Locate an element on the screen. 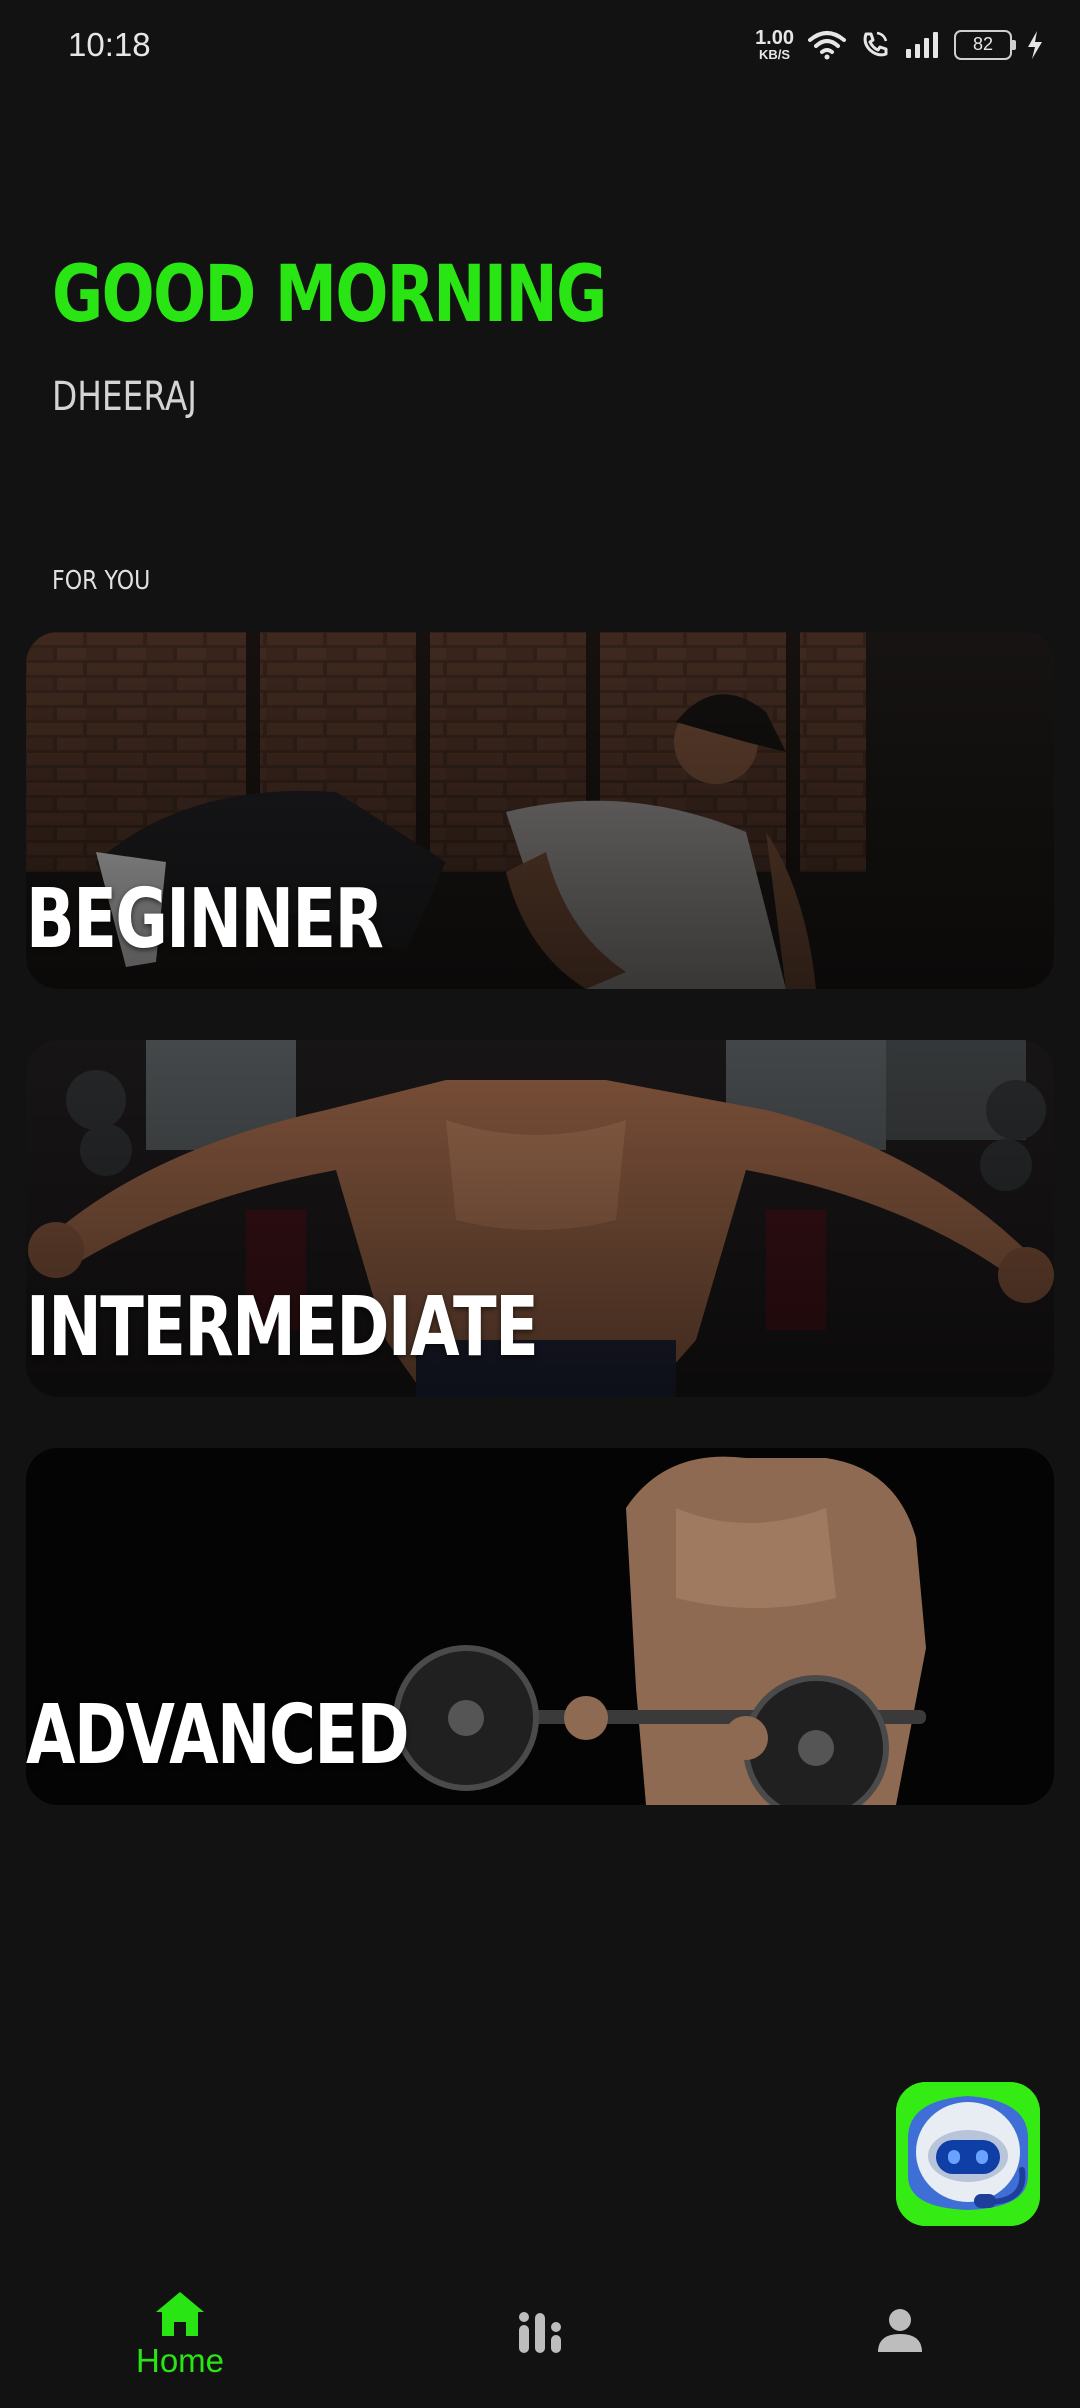 Image resolution: width=1080 pixels, height=2408 pixels. profile-icon is located at coordinates (900, 2330).